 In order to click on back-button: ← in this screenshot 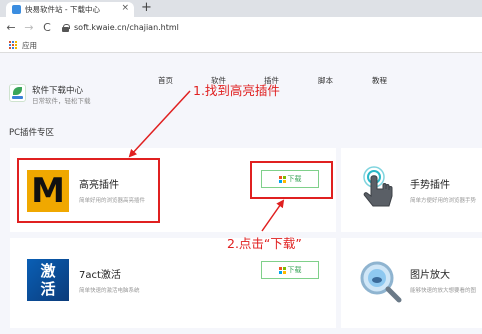, I will do `click(11, 27)`.